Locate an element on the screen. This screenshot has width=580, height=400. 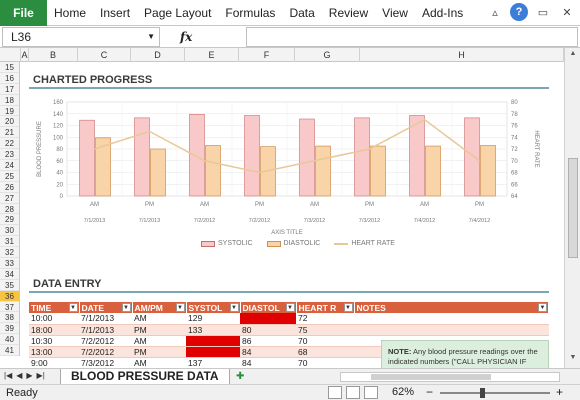
row-header: 17 is located at coordinates (9, 89).